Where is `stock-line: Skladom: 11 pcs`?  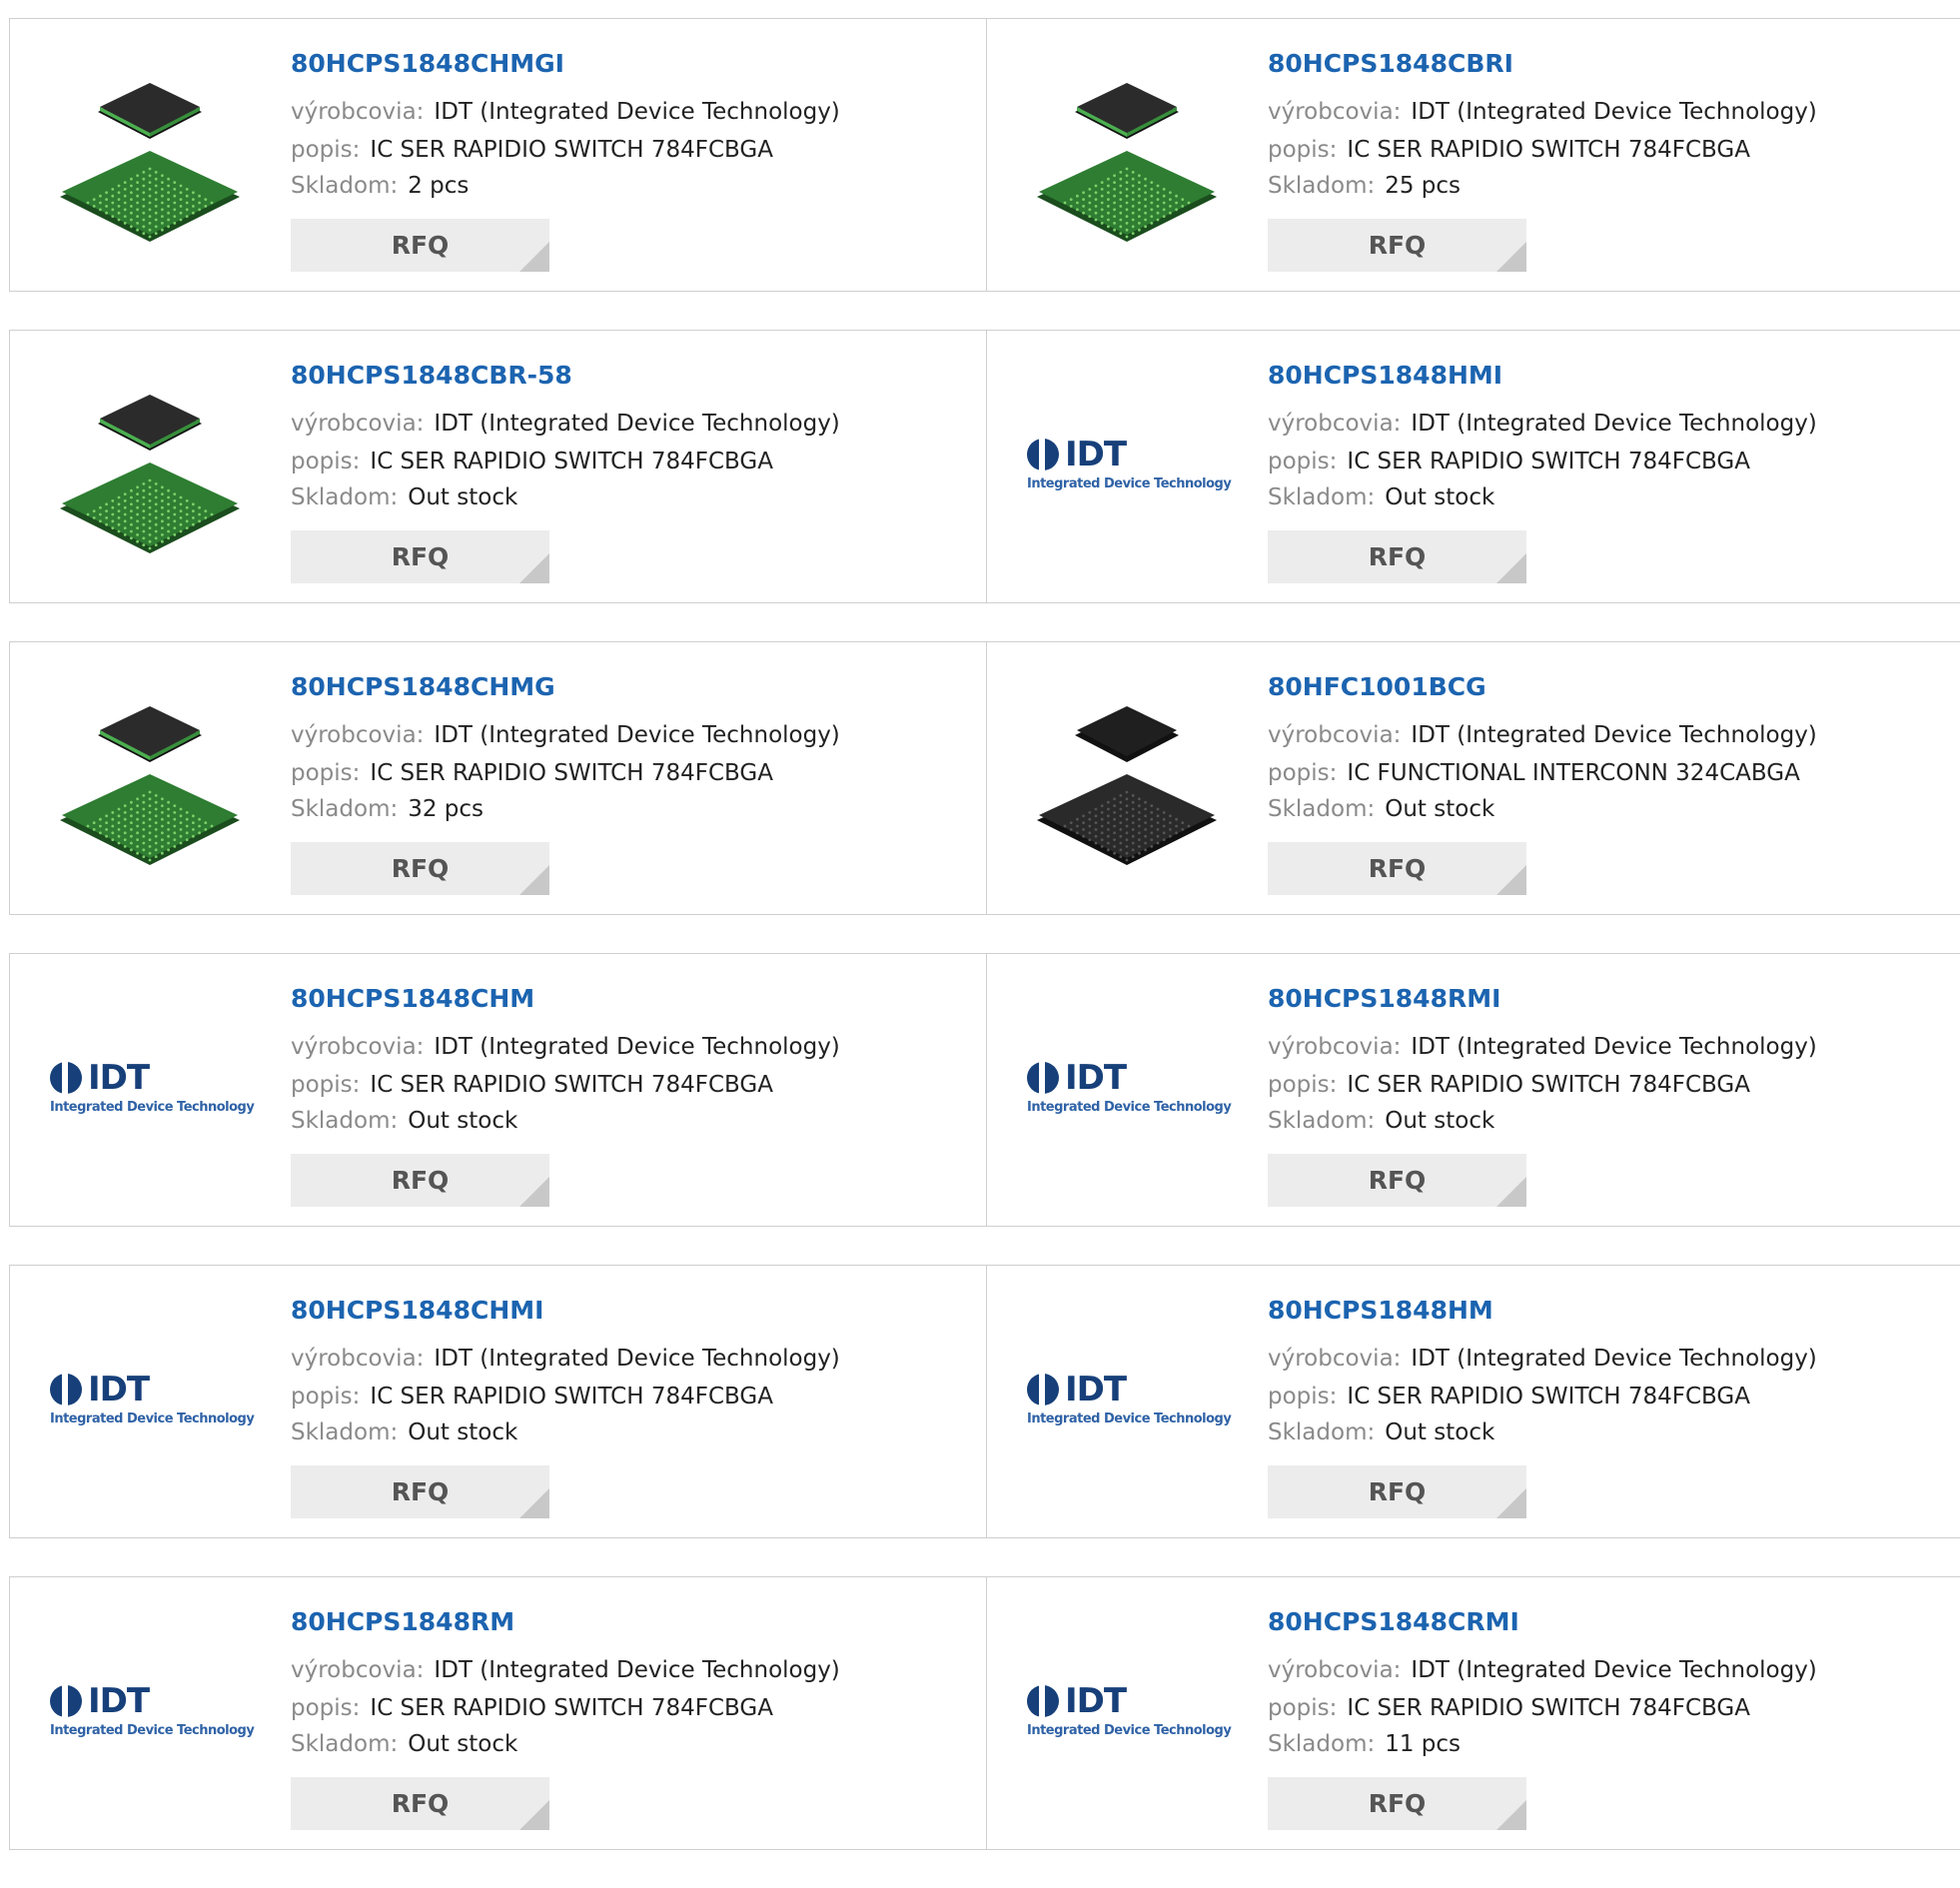
stock-line: Skladom: 11 pcs is located at coordinates (1364, 1744).